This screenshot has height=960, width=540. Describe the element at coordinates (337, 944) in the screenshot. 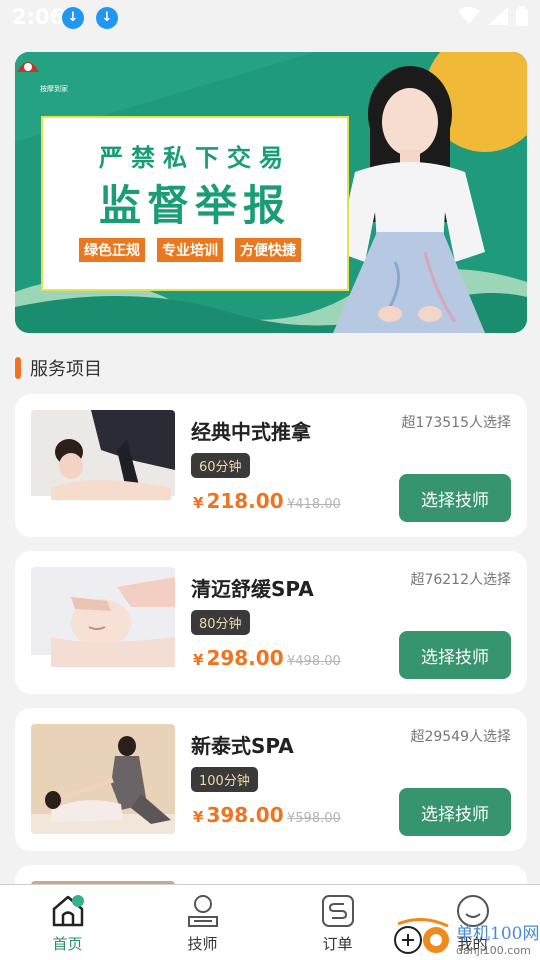

I see `nav-label: 订单` at that location.